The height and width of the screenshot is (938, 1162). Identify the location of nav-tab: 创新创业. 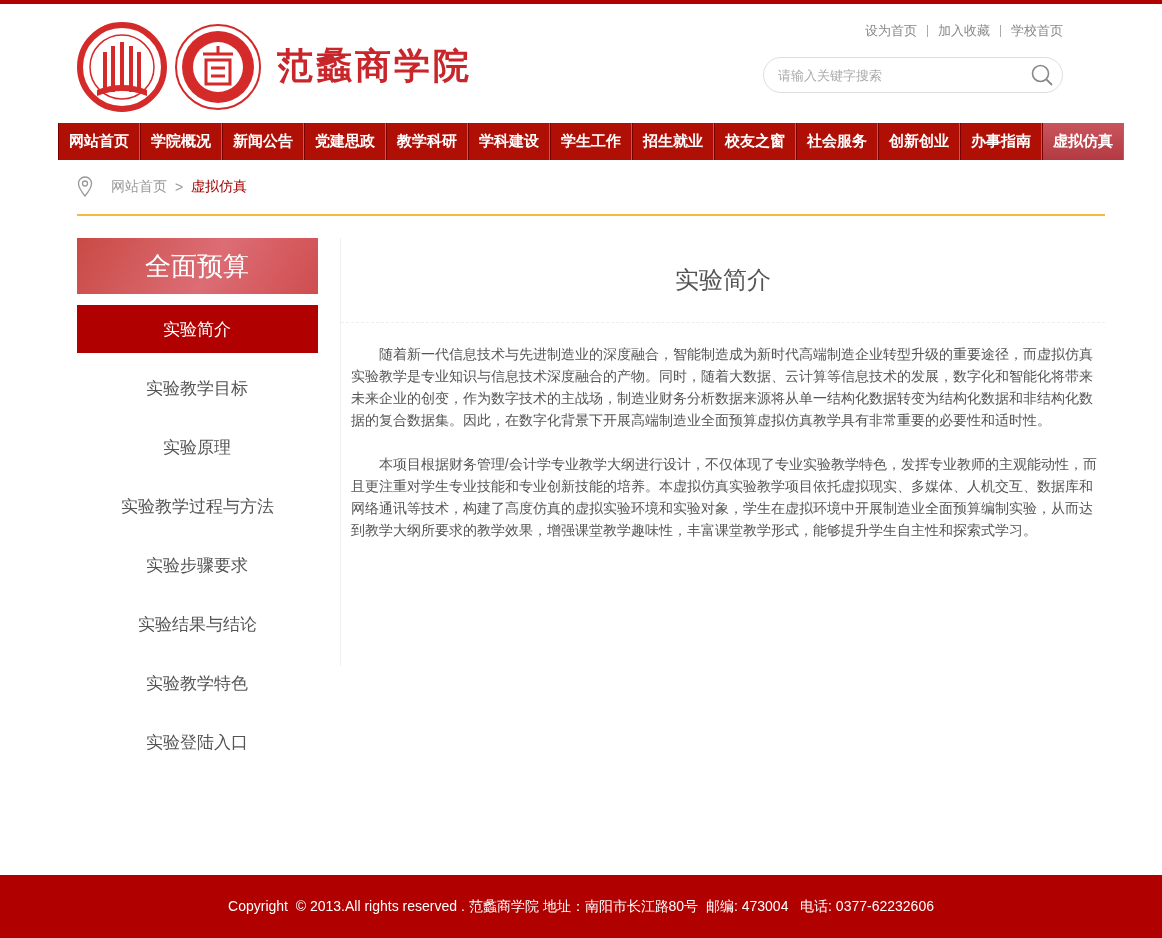
(919, 141).